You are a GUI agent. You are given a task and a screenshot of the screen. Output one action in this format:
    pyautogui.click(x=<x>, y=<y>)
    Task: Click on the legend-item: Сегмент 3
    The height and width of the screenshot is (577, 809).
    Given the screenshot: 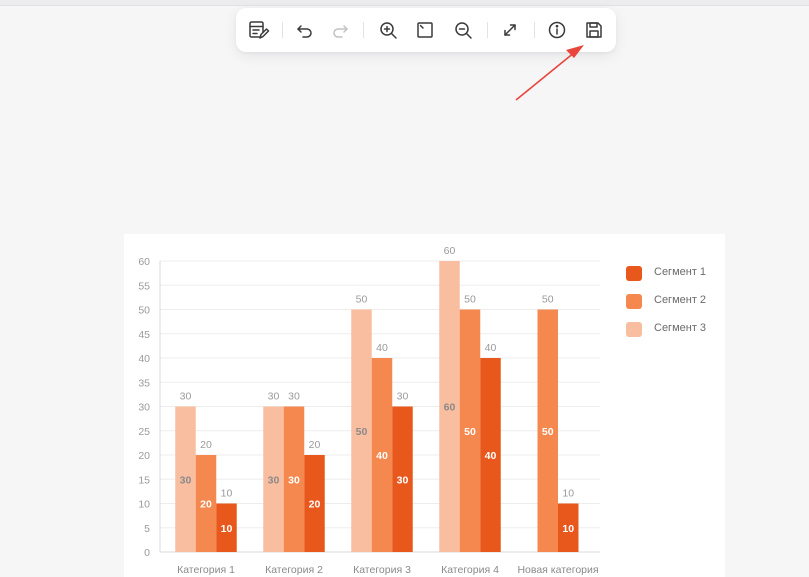 What is the action you would take?
    pyautogui.click(x=684, y=329)
    